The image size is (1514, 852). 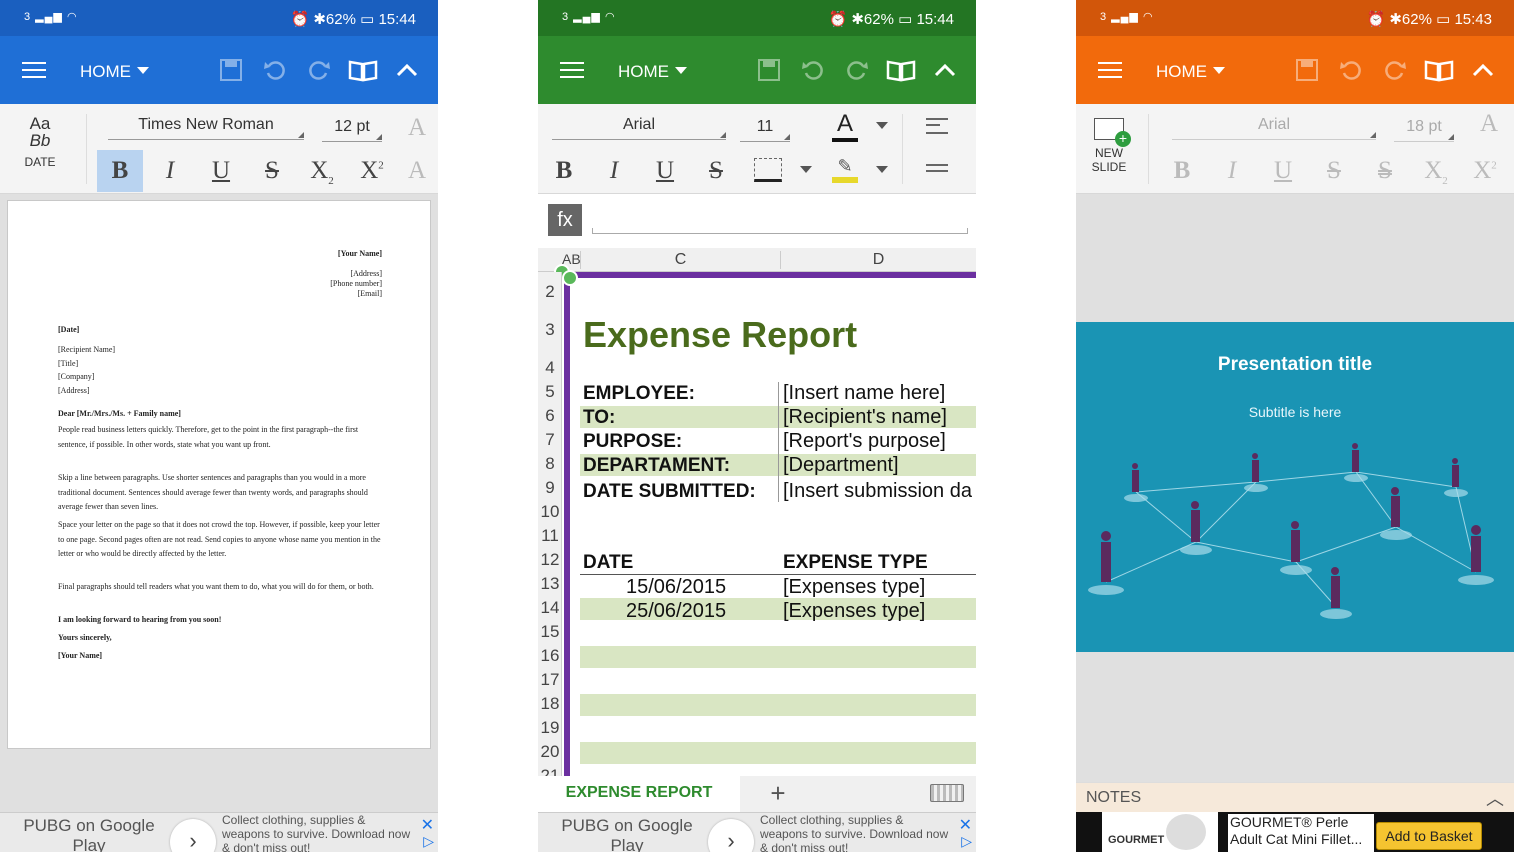 What do you see at coordinates (780, 231) in the screenshot?
I see `formula-input` at bounding box center [780, 231].